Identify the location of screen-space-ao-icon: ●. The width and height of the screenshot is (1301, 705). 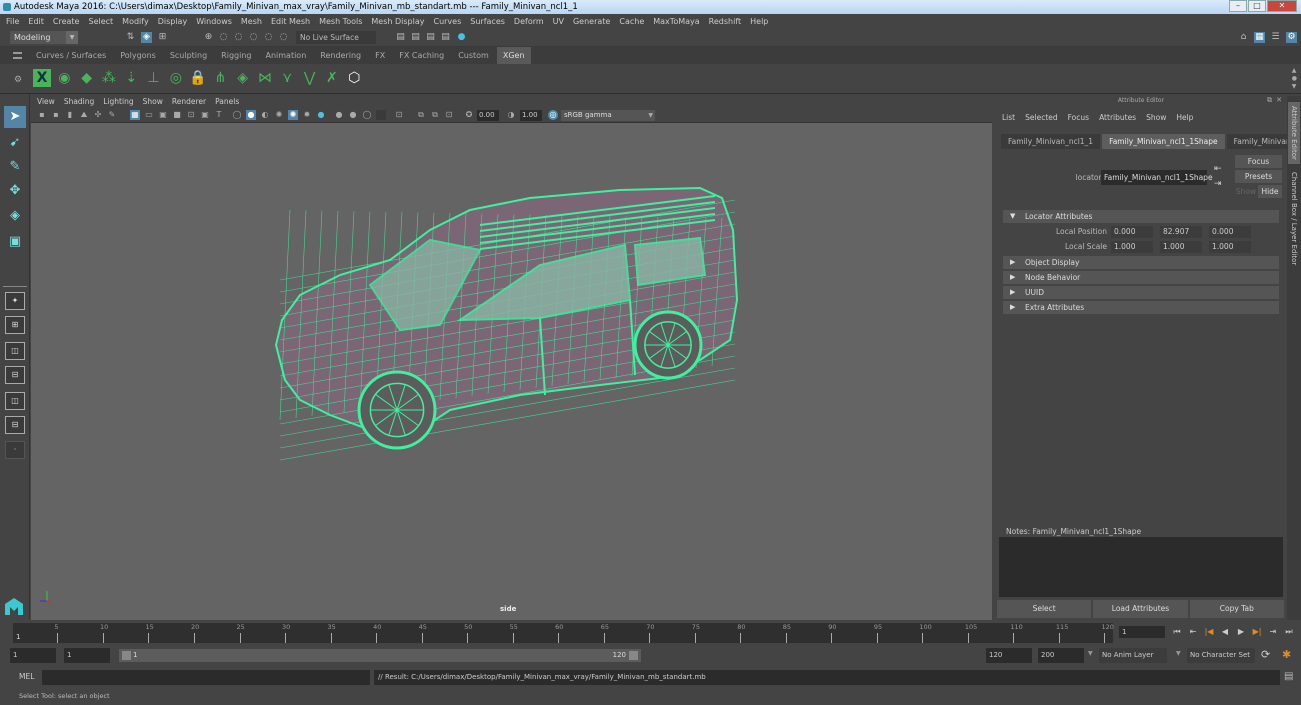
(339, 115).